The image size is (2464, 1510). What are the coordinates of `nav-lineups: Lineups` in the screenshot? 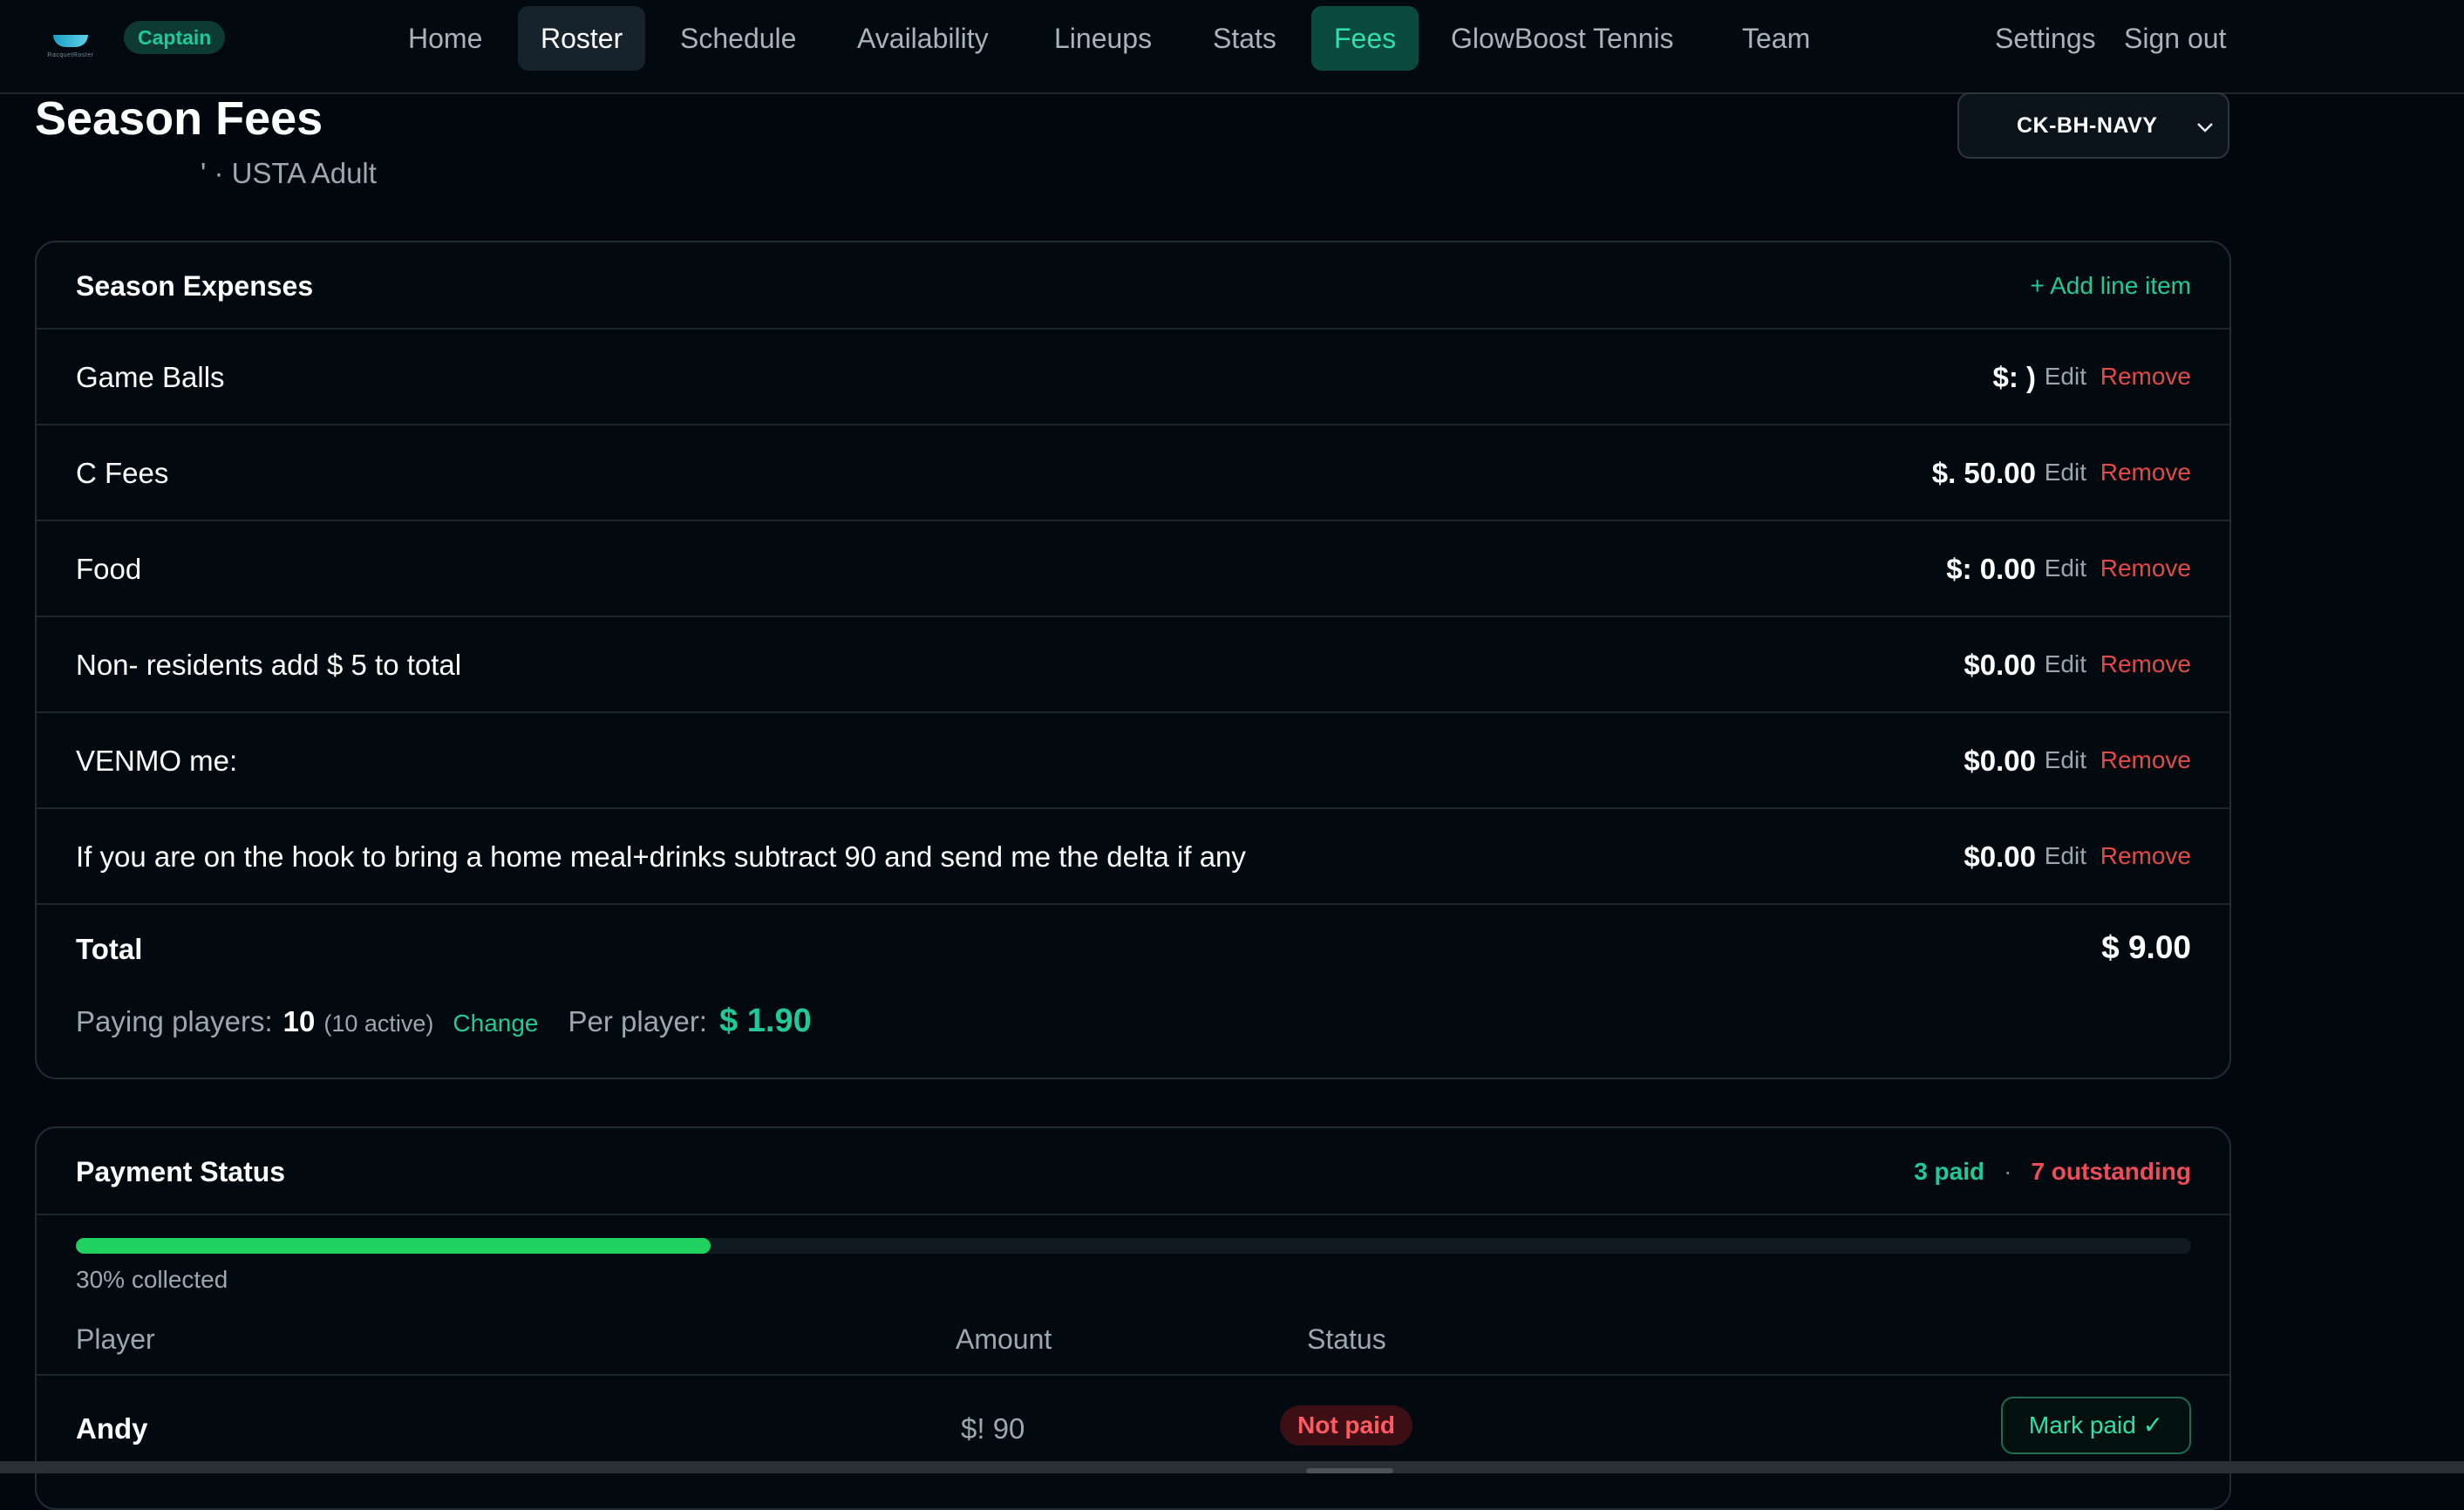 It's located at (1102, 38).